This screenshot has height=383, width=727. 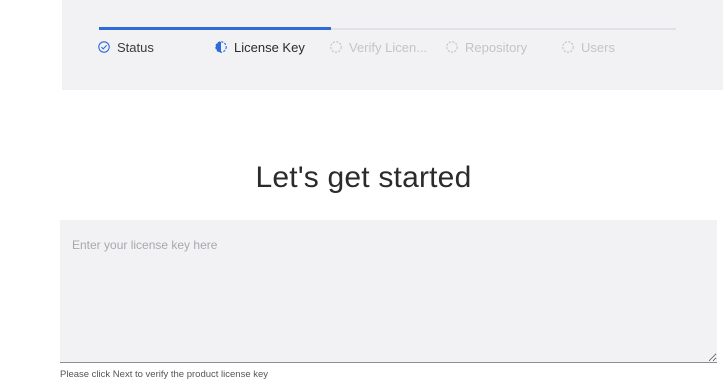 I want to click on step-status: Status, so click(x=126, y=47).